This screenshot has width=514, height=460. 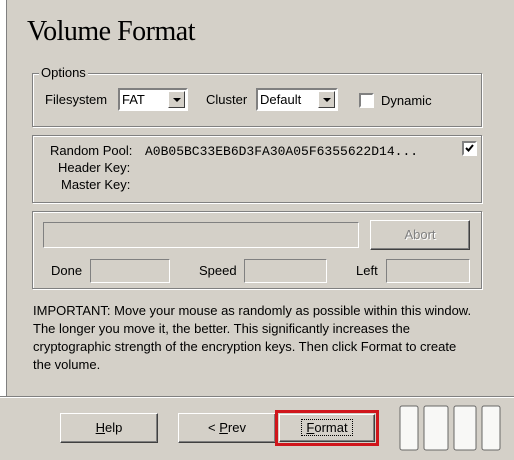 What do you see at coordinates (406, 100) in the screenshot?
I see `dynamic-label: Dynamic` at bounding box center [406, 100].